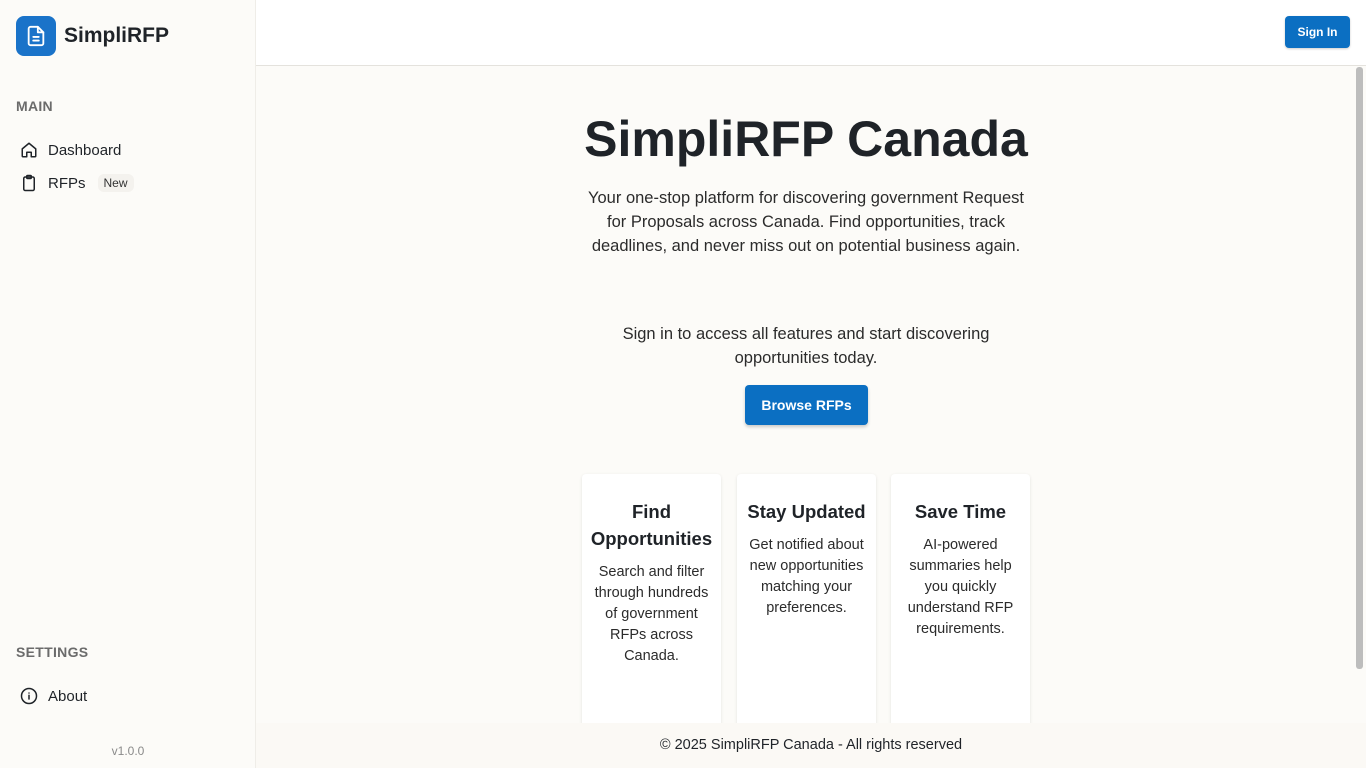 This screenshot has height=768, width=1366. I want to click on scrollbar, so click(1359, 368).